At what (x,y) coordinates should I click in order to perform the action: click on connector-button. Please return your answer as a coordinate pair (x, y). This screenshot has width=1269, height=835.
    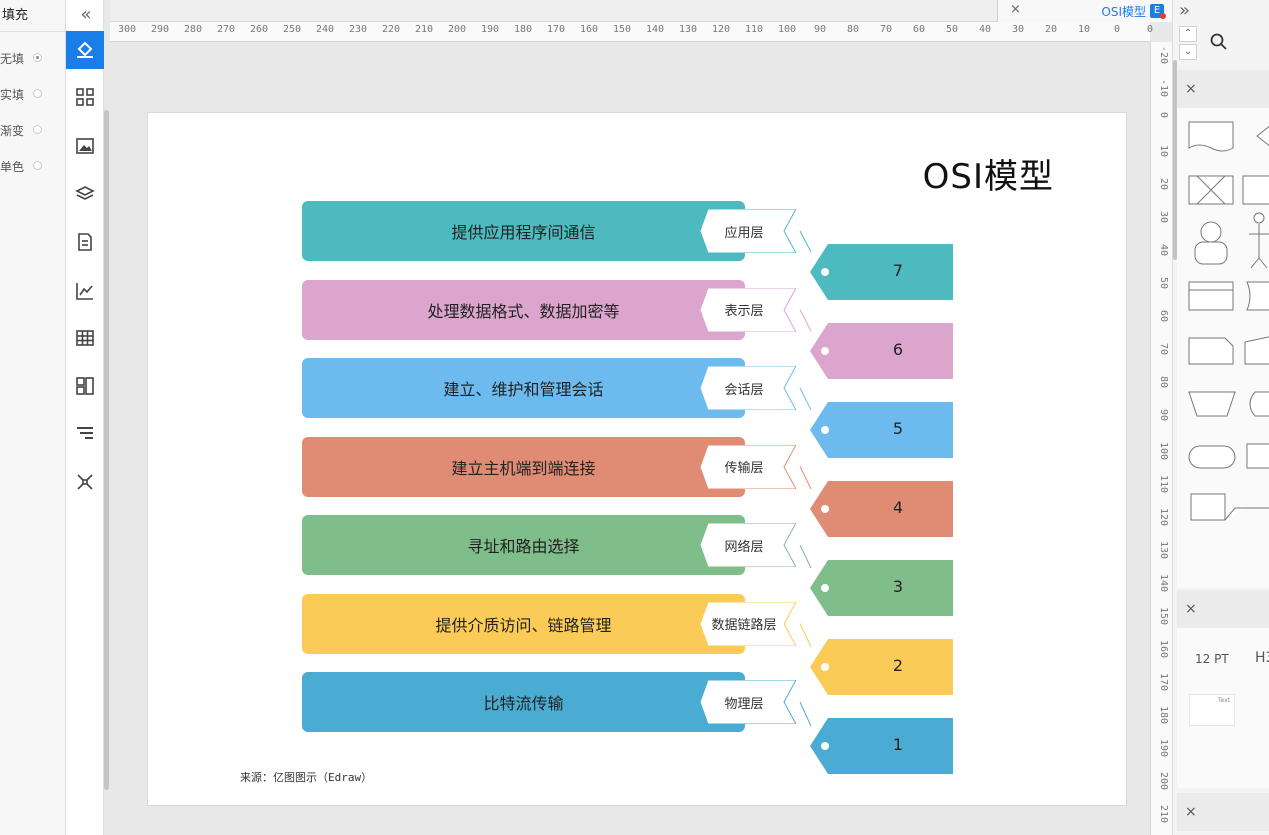
    Looking at the image, I should click on (85, 482).